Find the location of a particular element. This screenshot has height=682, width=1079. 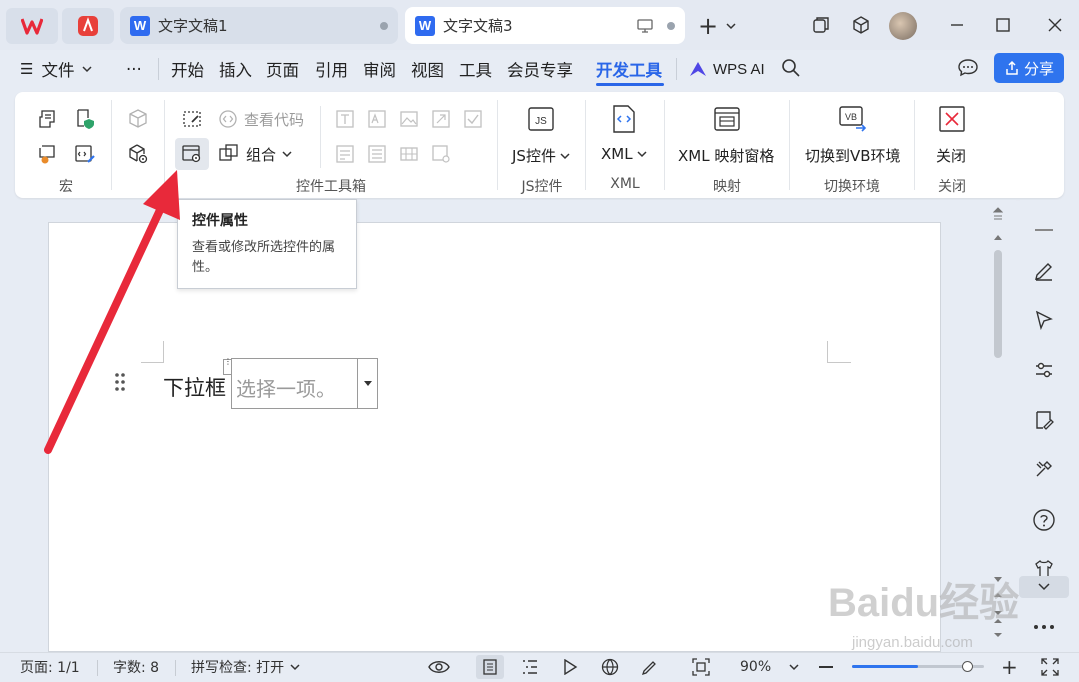

select-tool-button is located at coordinates (1044, 320).